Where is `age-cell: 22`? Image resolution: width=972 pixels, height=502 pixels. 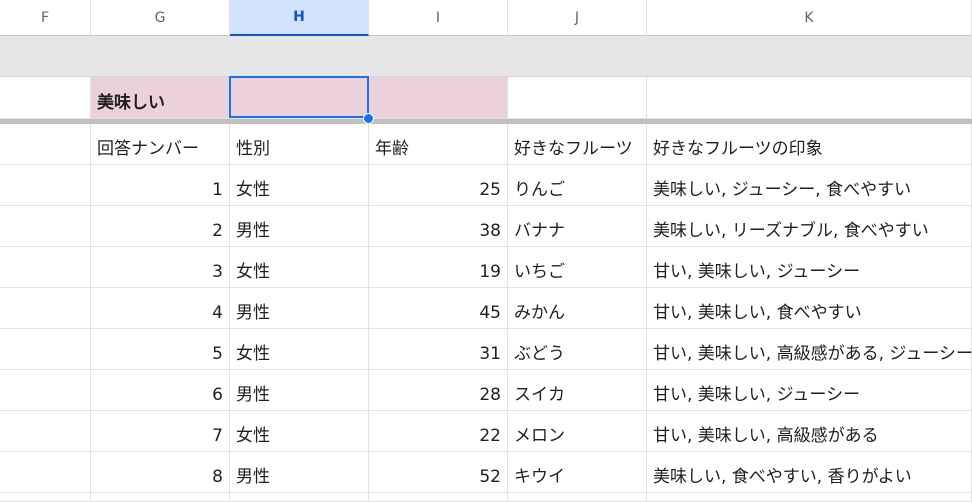 age-cell: 22 is located at coordinates (438, 431).